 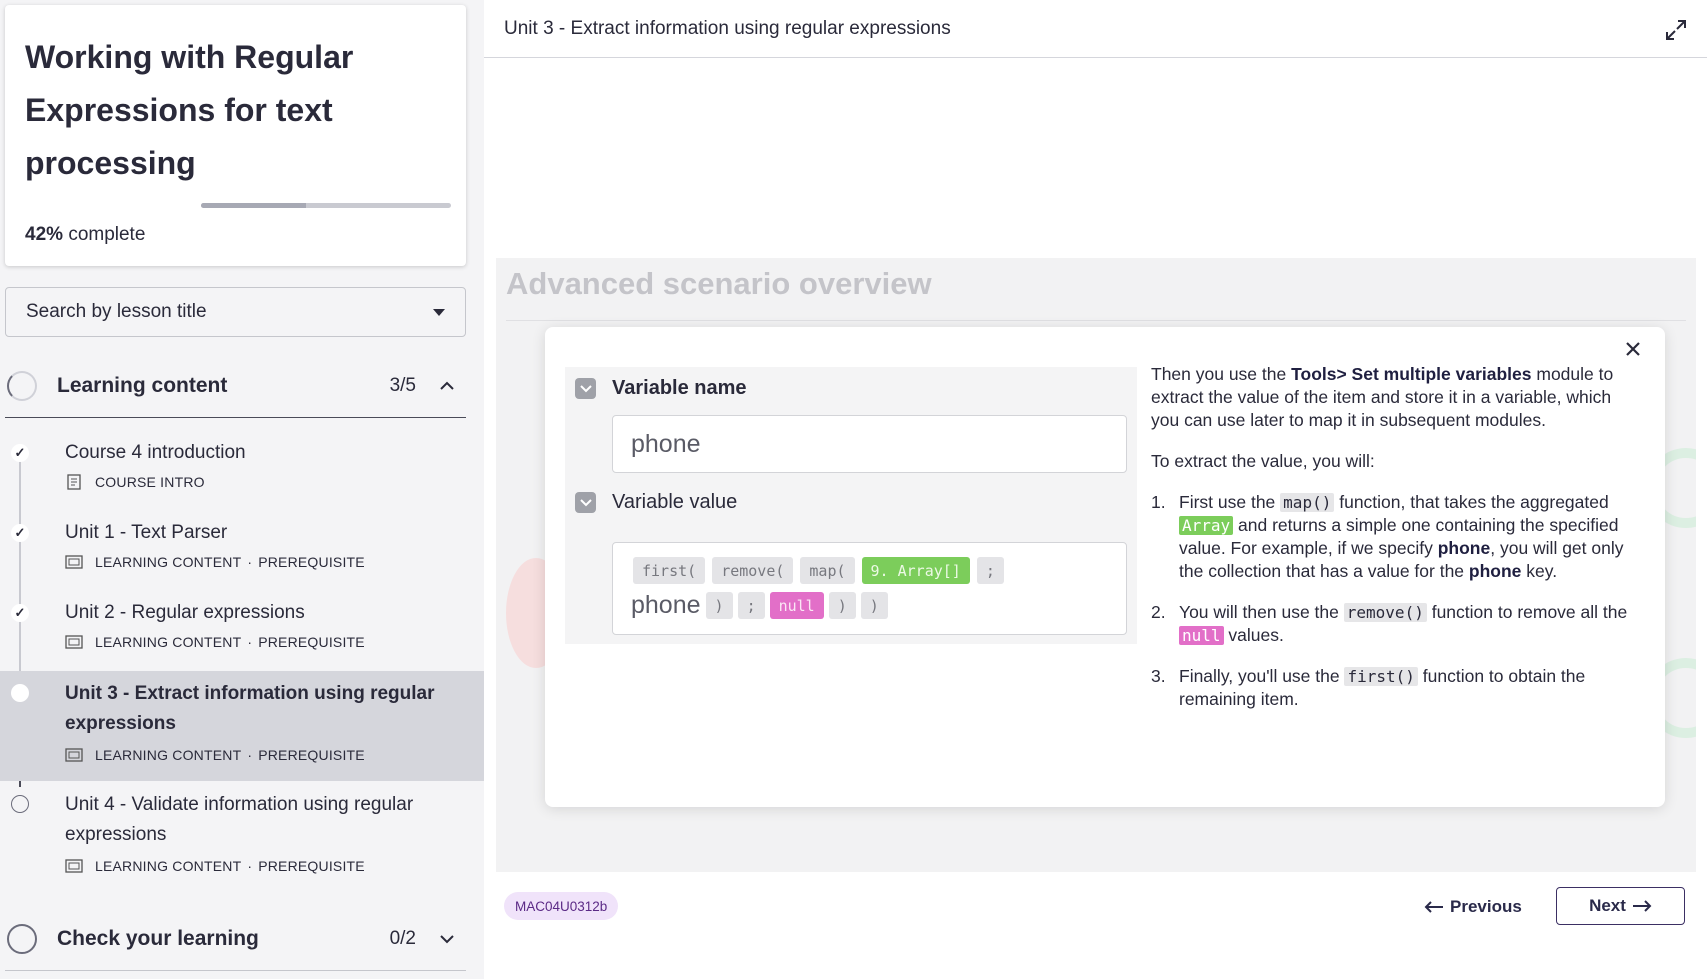 What do you see at coordinates (150, 482) in the screenshot?
I see `lesson-type: COURSE INTRO` at bounding box center [150, 482].